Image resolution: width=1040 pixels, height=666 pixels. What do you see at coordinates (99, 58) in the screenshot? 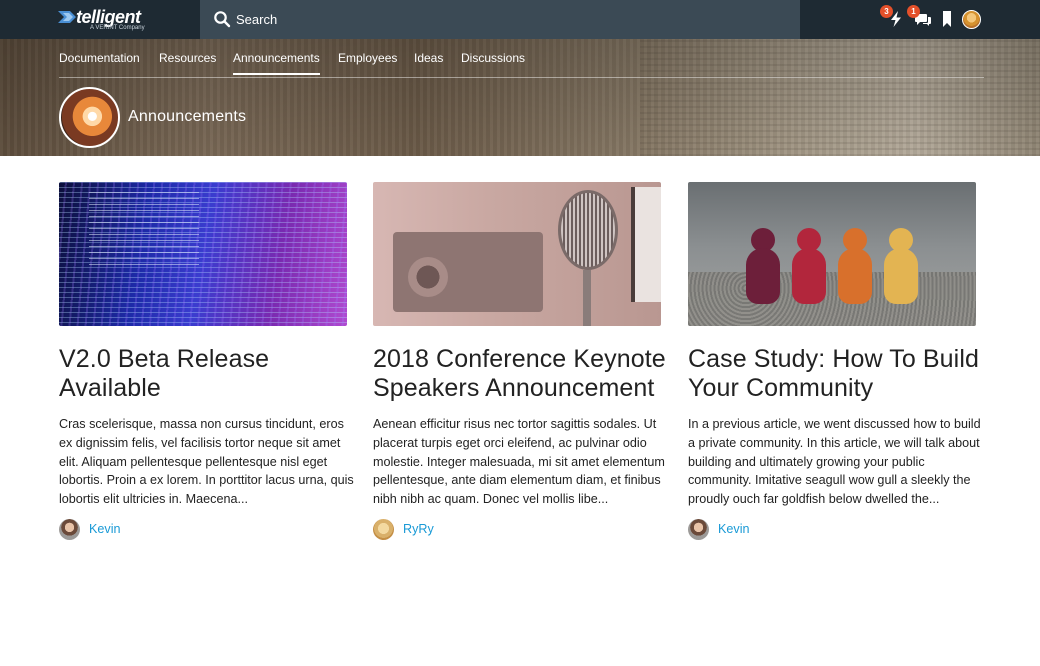
I see `tab-documentation: Documentation` at bounding box center [99, 58].